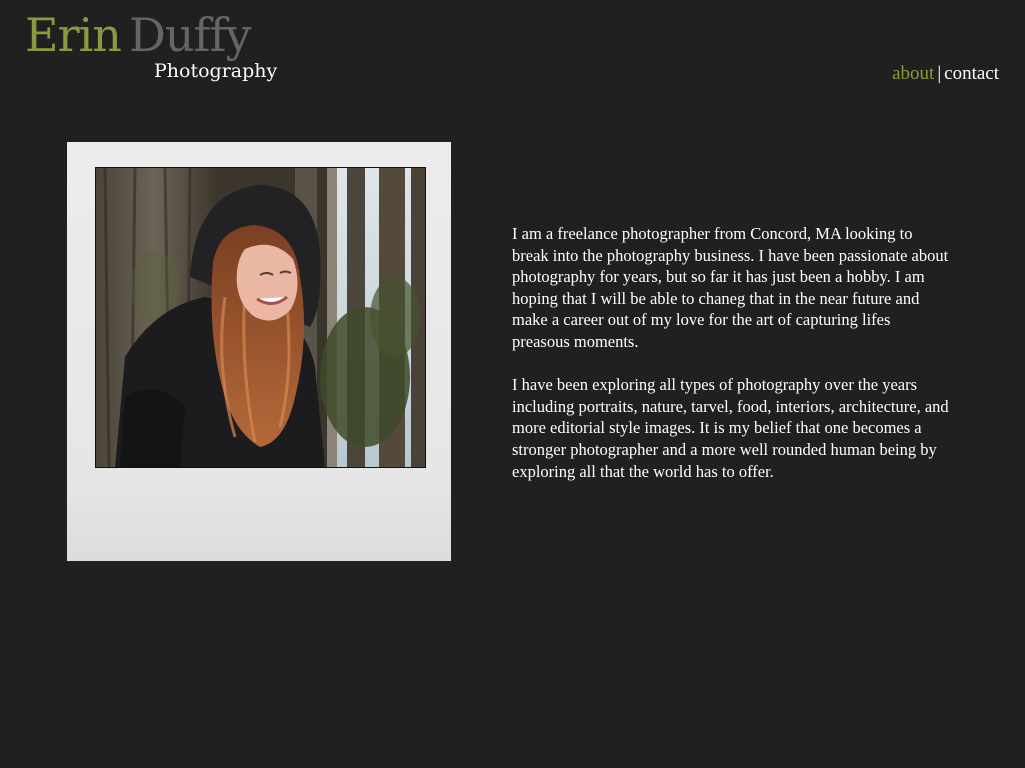  I want to click on logo-subtitle: Photography, so click(216, 71).